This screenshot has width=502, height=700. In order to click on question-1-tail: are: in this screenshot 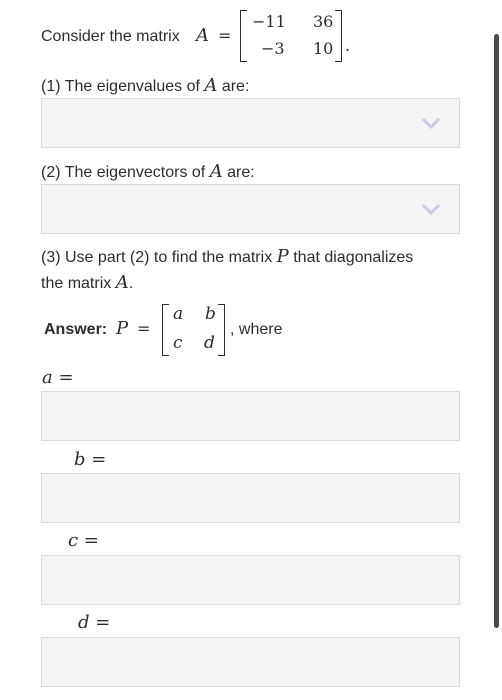, I will do `click(235, 86)`.